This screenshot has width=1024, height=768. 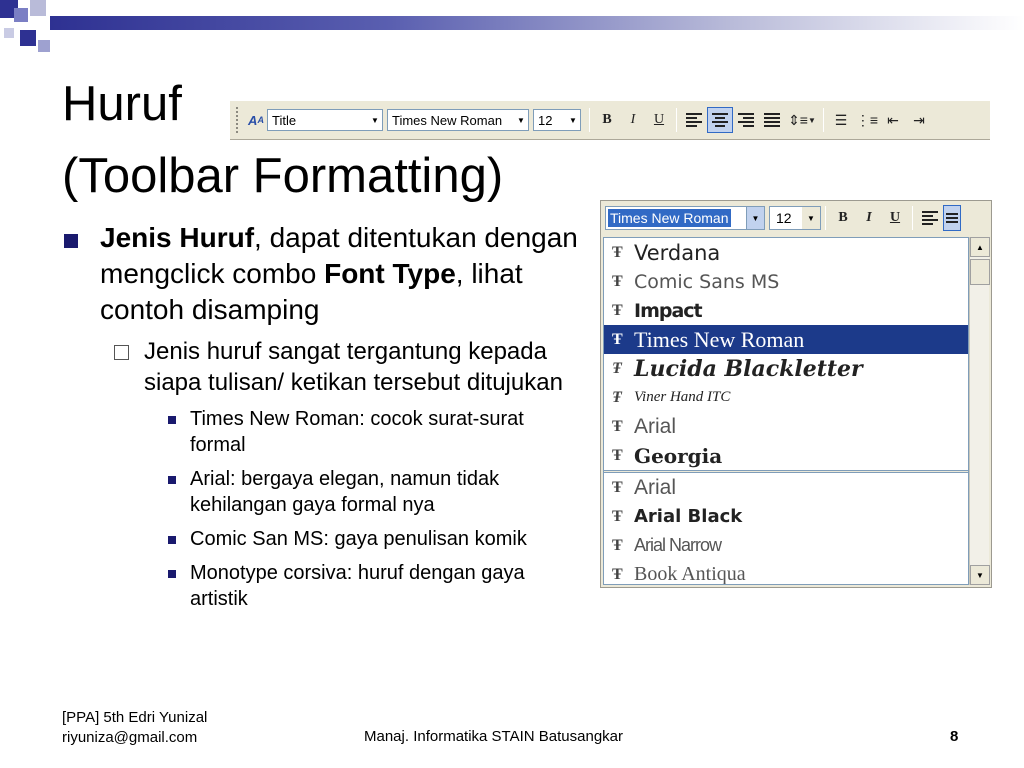 I want to click on font-list-item: Ŧ Arial Narrow, so click(x=786, y=545).